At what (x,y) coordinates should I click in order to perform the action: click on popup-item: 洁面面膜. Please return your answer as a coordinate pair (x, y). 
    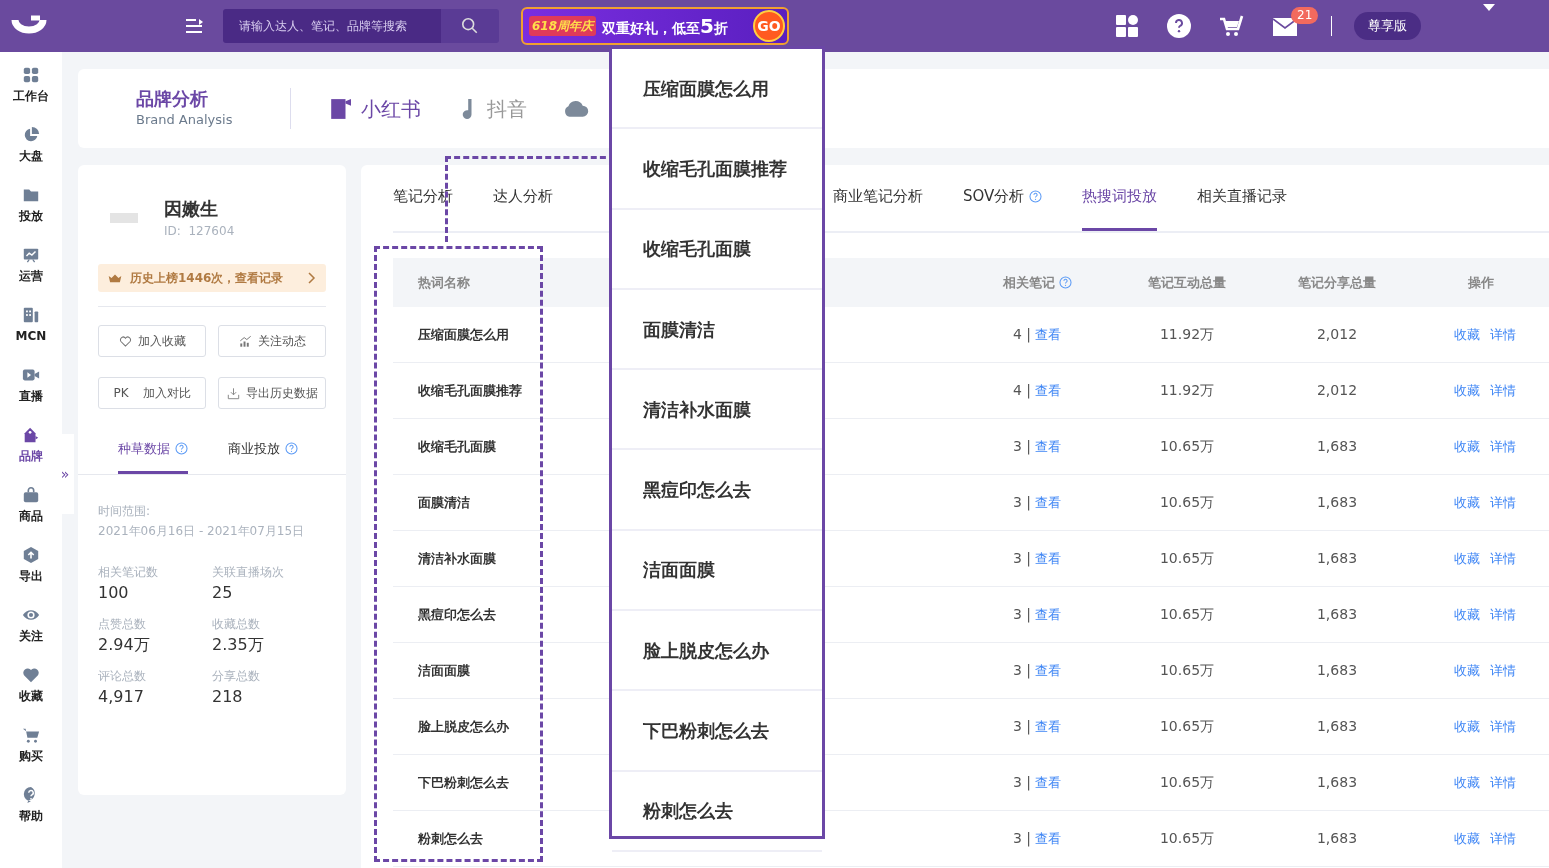
    Looking at the image, I should click on (717, 571).